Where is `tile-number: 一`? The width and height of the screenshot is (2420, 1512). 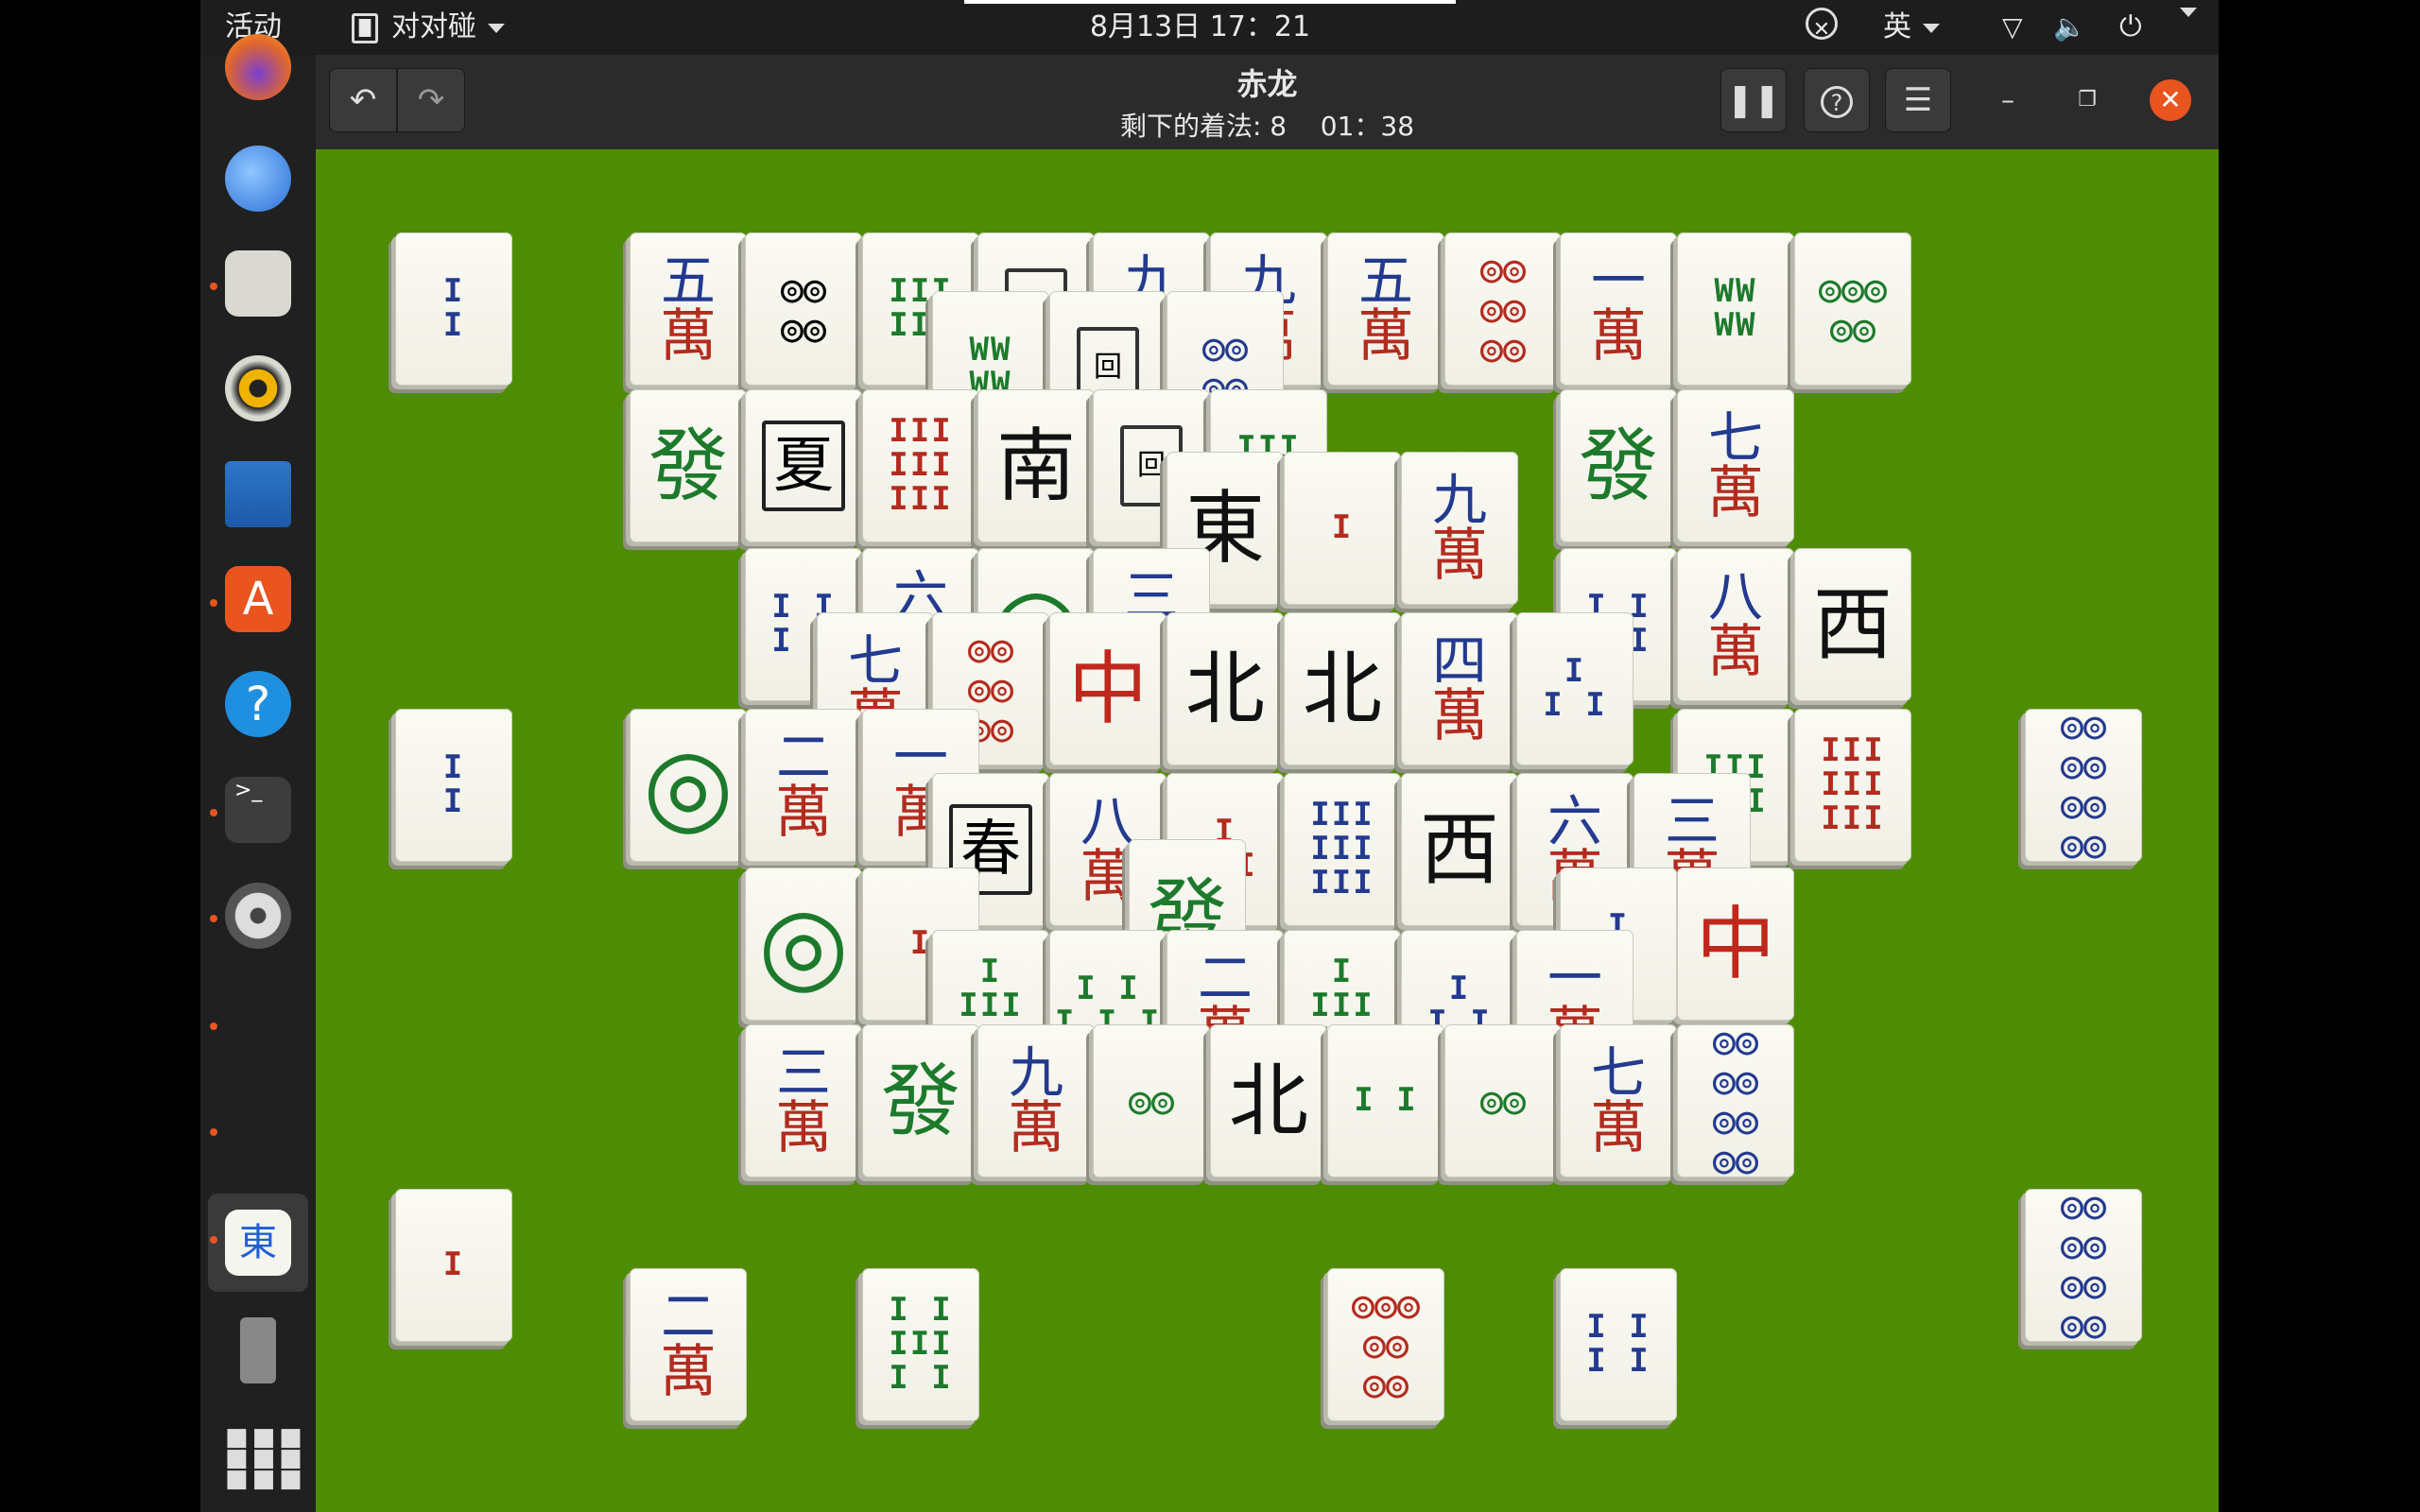 tile-number: 一 is located at coordinates (1574, 978).